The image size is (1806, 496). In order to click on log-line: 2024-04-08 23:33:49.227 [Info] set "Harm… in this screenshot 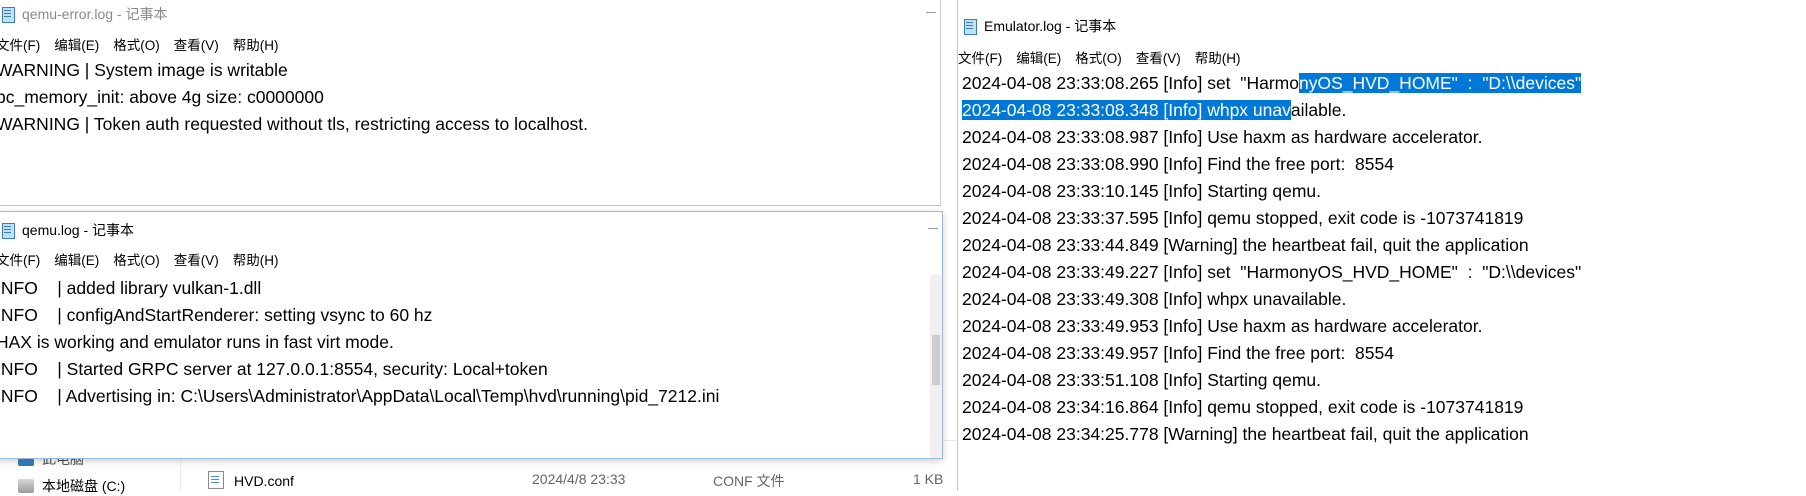, I will do `click(1272, 272)`.